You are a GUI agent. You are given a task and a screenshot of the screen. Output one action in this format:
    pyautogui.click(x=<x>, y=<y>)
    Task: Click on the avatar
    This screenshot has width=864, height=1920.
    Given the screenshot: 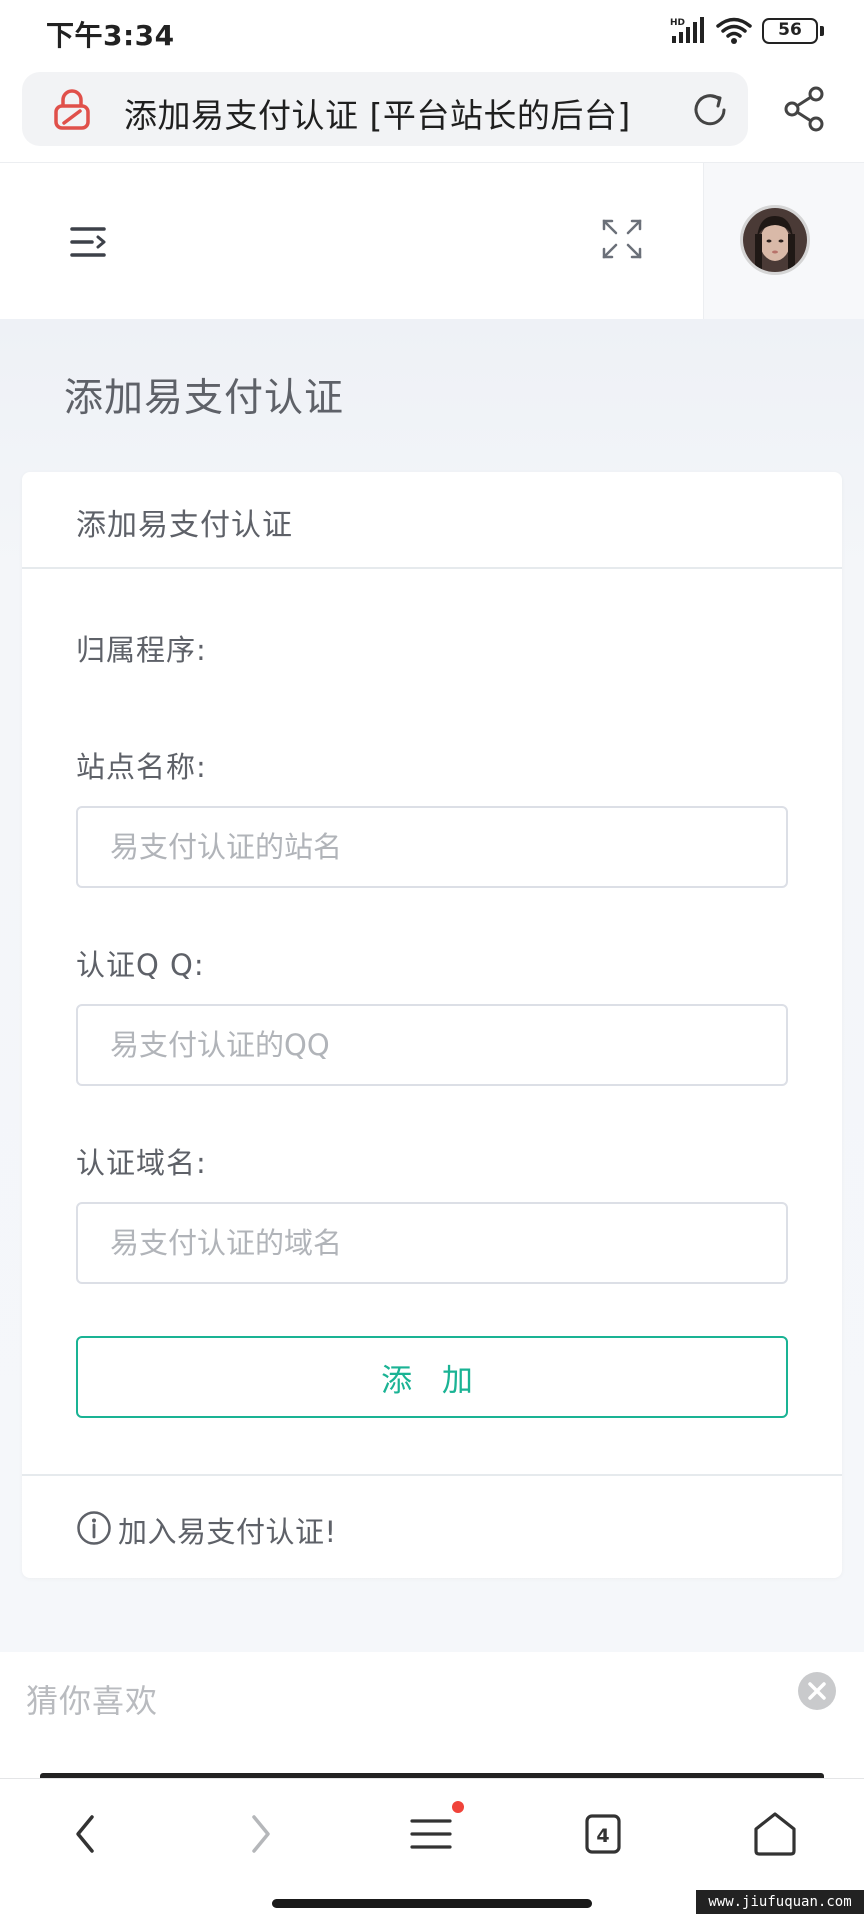 What is the action you would take?
    pyautogui.click(x=775, y=240)
    